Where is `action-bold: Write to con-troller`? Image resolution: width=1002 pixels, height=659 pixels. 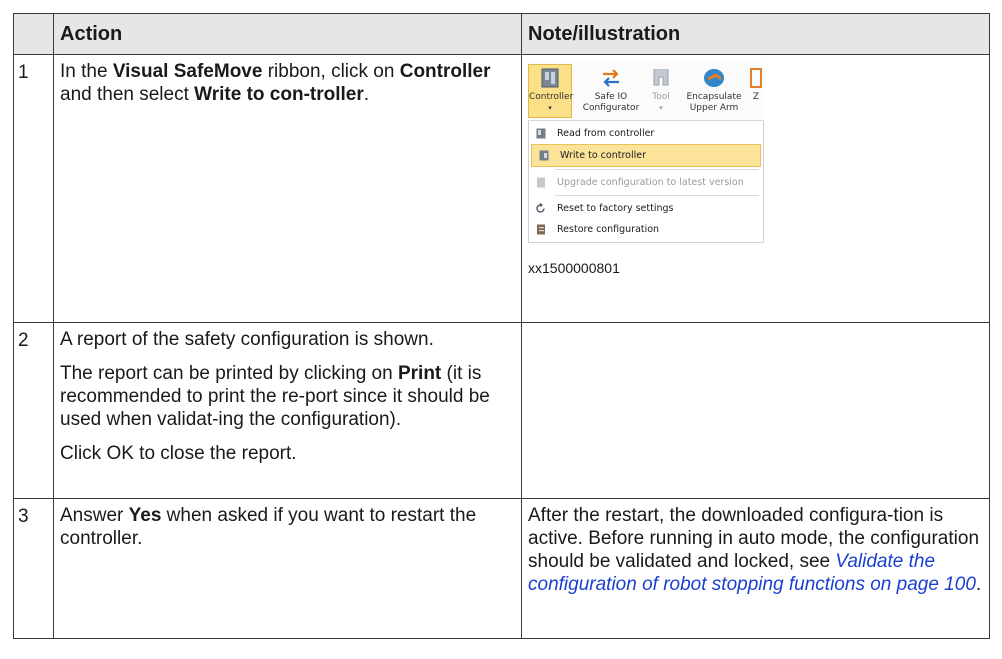
action-bold: Write to con-troller is located at coordinates (279, 94).